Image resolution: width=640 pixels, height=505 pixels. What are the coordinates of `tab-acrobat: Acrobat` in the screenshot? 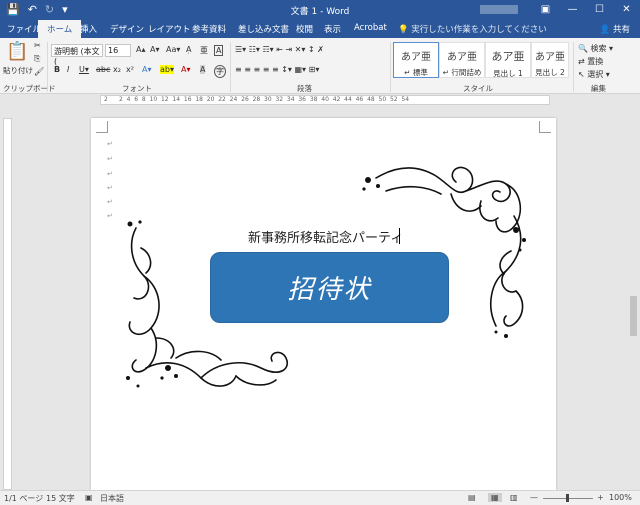 It's located at (370, 28).